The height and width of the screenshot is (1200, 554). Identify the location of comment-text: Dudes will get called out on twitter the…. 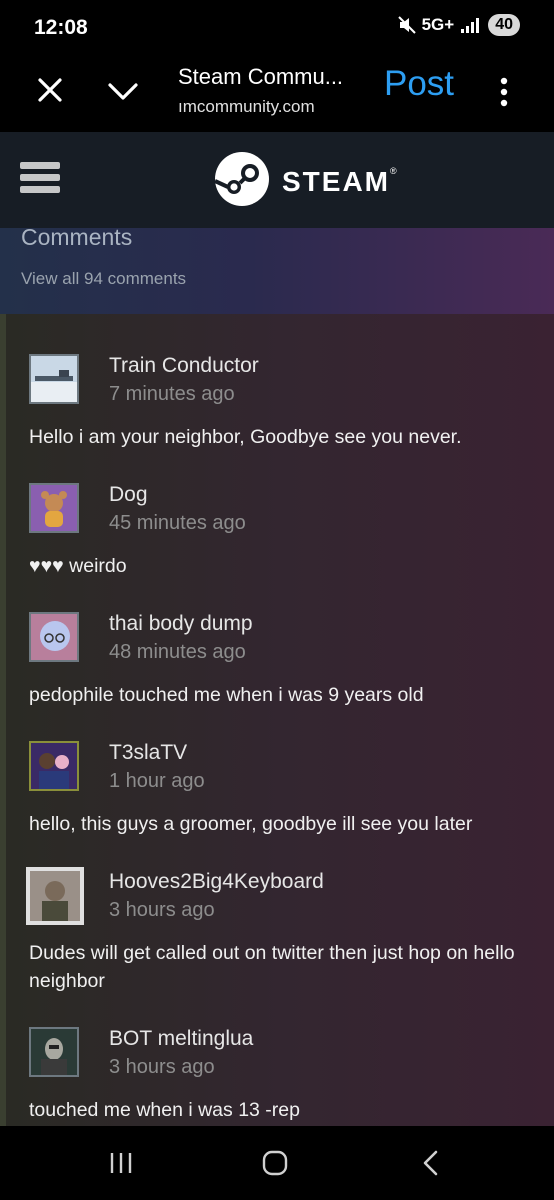
(272, 967).